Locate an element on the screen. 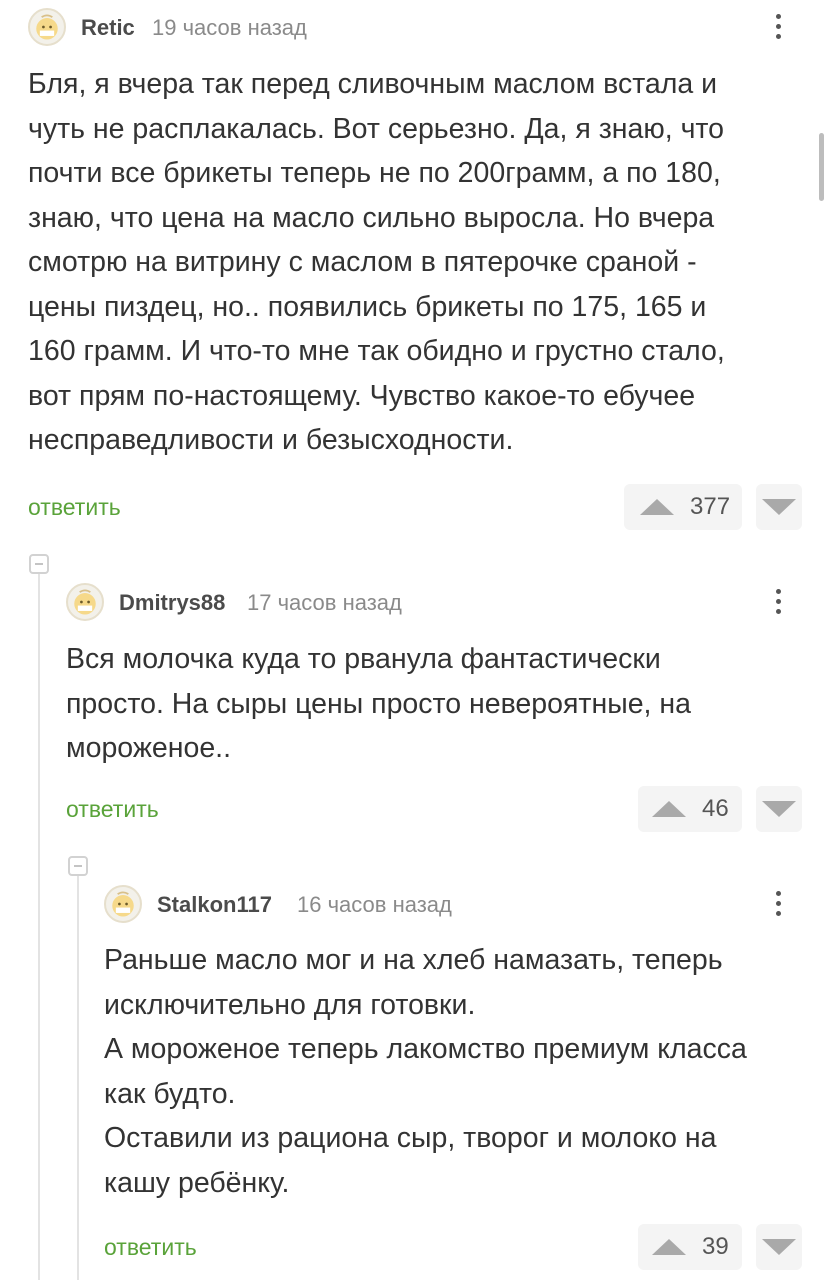 The width and height of the screenshot is (830, 1280). upvote-button: 39 is located at coordinates (690, 1247).